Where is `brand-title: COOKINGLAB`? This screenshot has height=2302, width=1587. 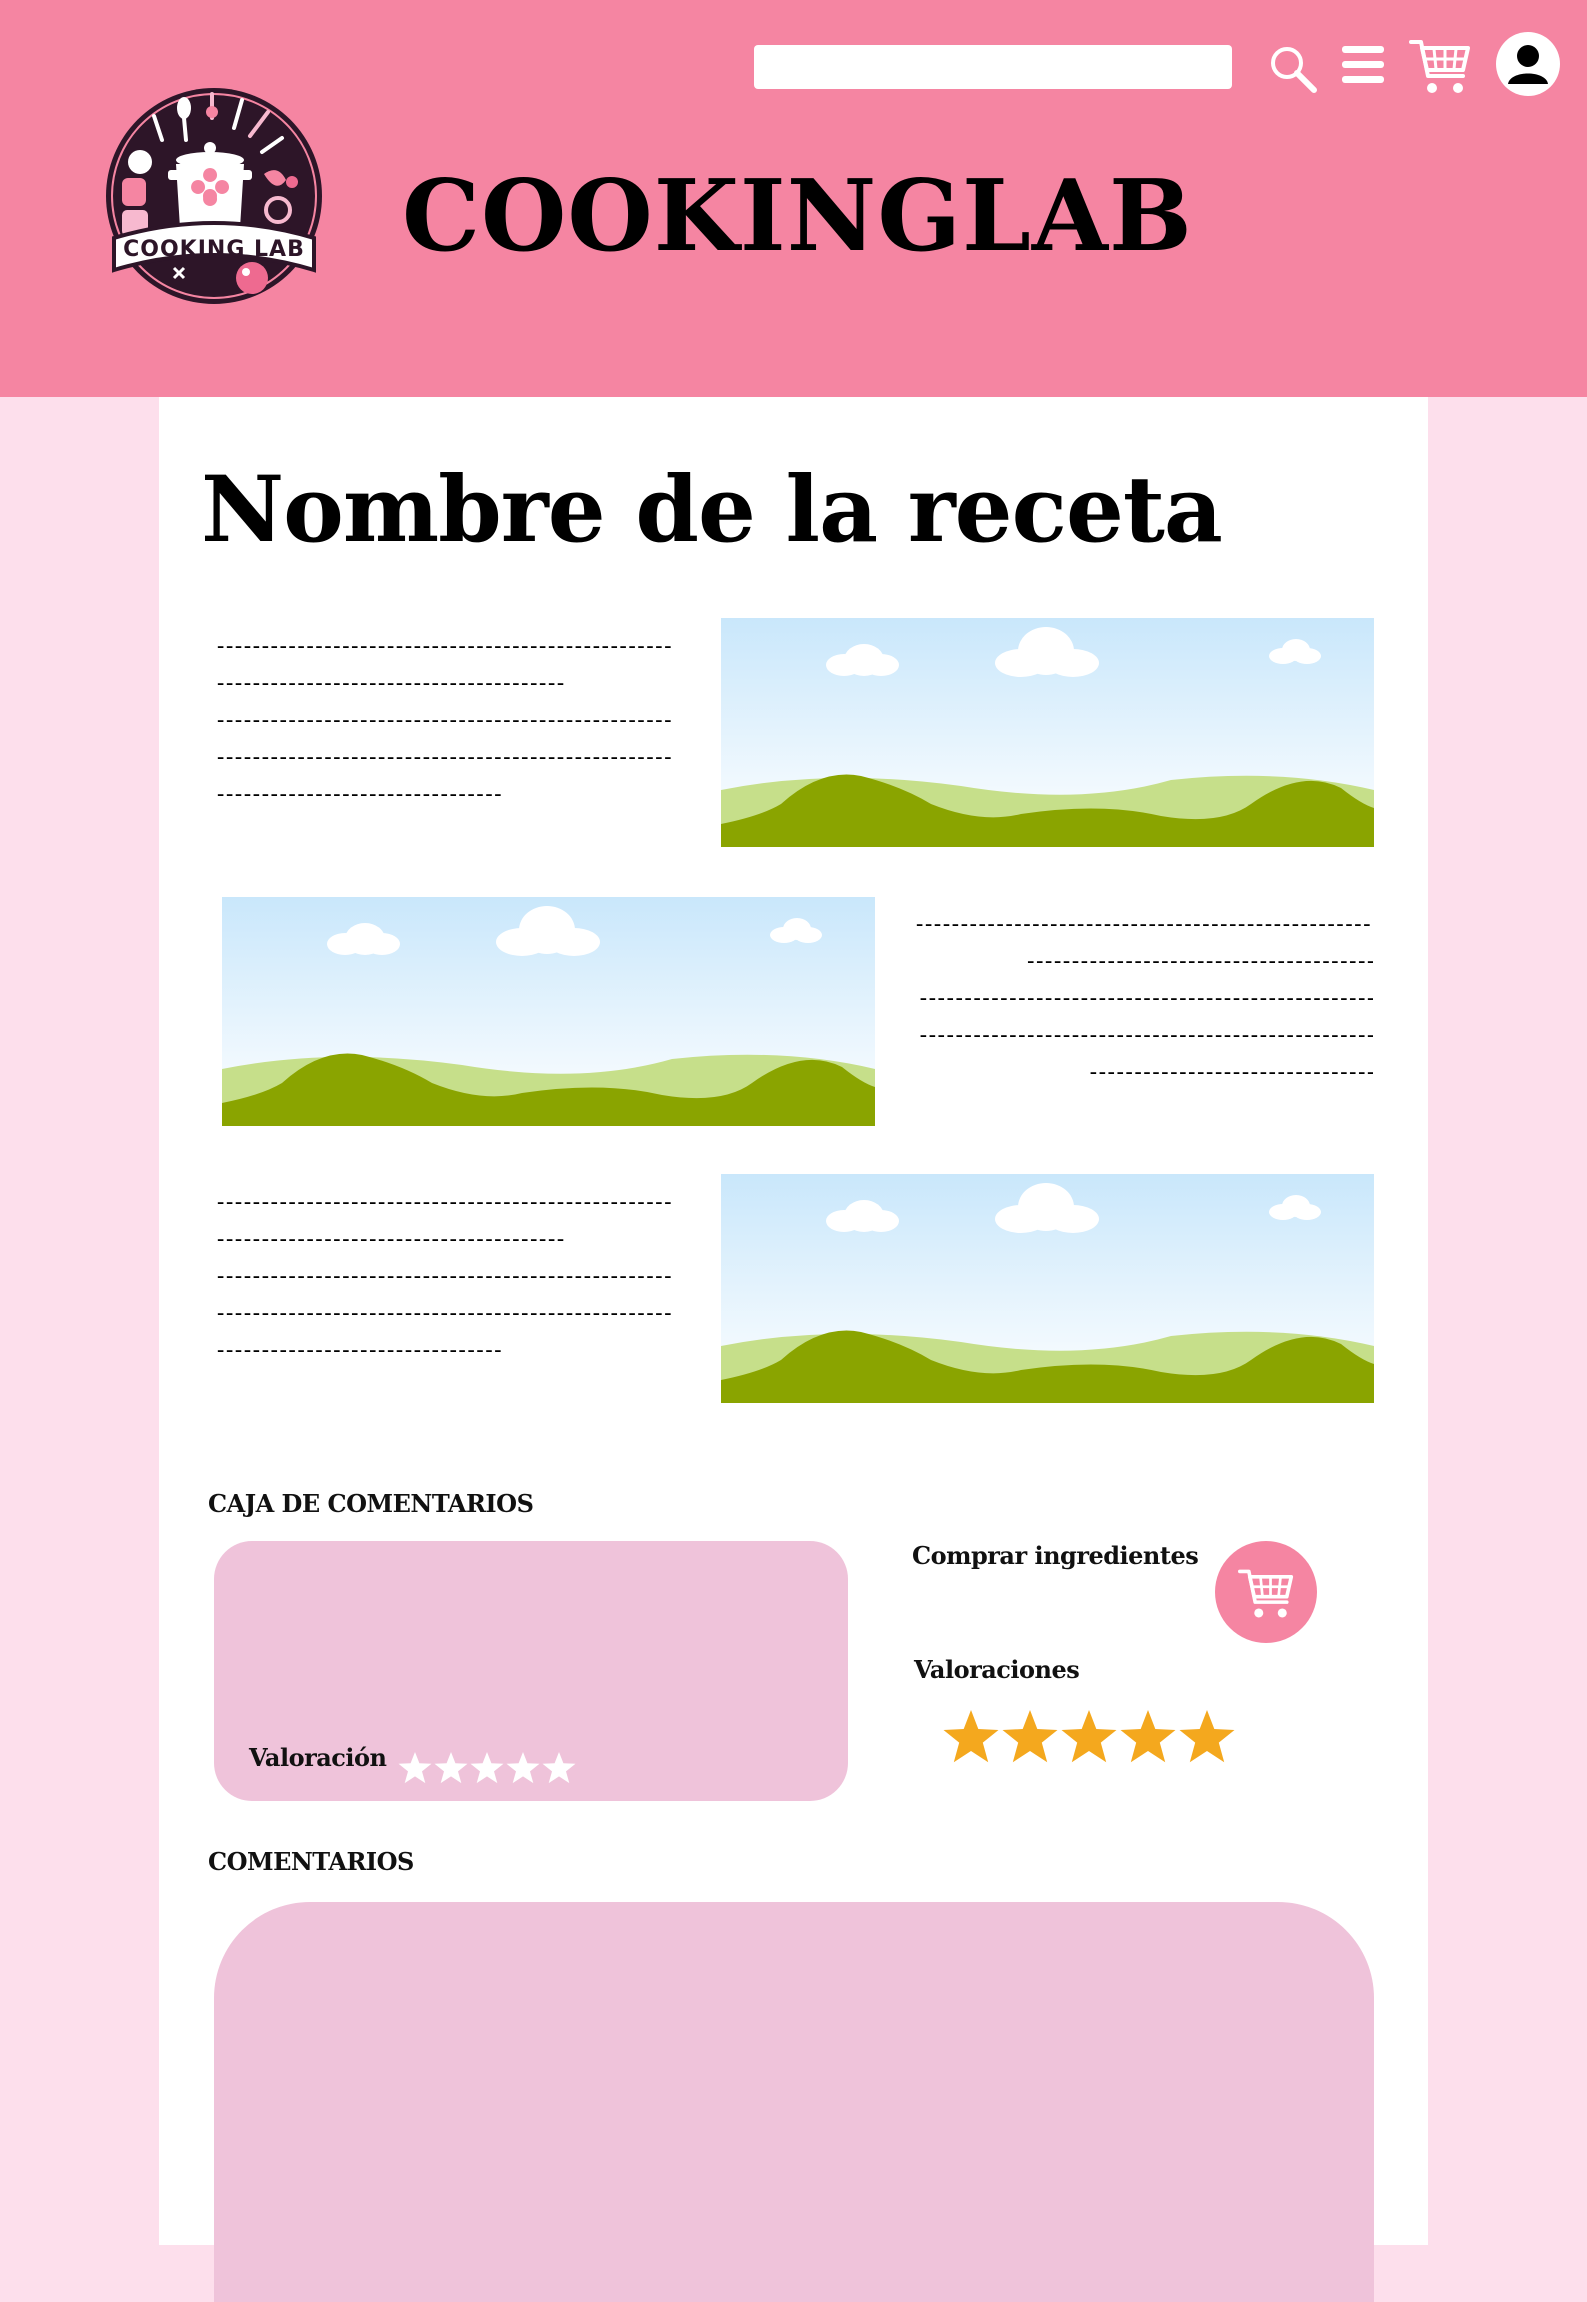 brand-title: COOKINGLAB is located at coordinates (797, 216).